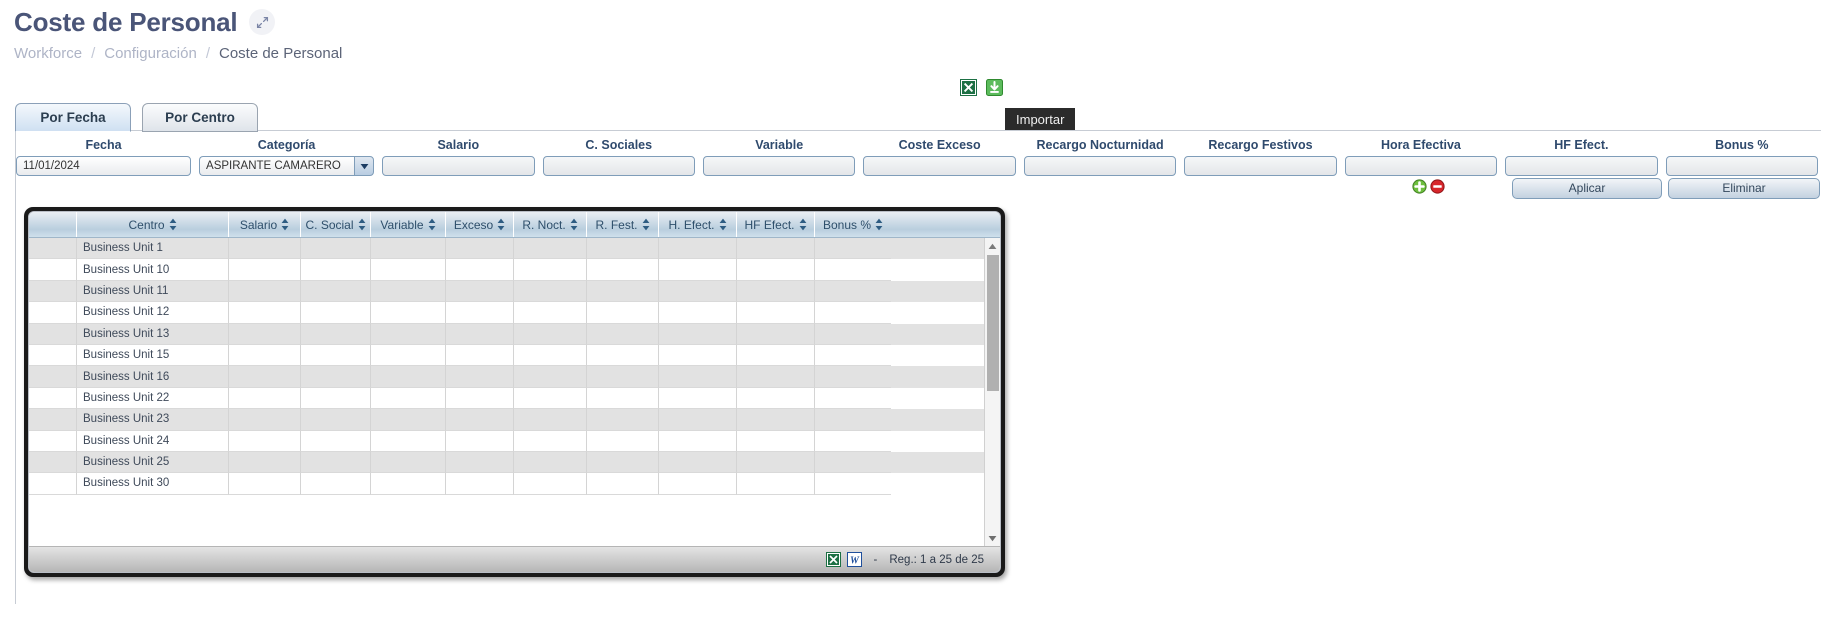 The height and width of the screenshot is (618, 1836). What do you see at coordinates (506, 291) in the screenshot?
I see `table-row: Business Unit 11` at bounding box center [506, 291].